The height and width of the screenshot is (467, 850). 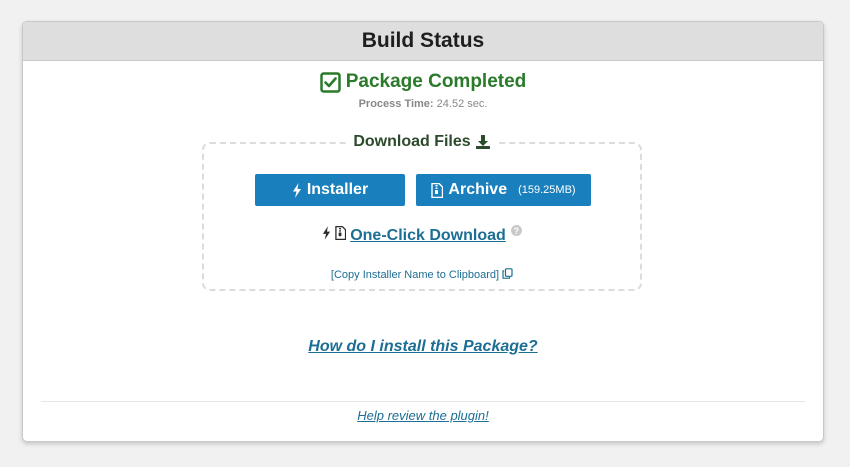 What do you see at coordinates (547, 190) in the screenshot?
I see `archive-size: (159.25MB)` at bounding box center [547, 190].